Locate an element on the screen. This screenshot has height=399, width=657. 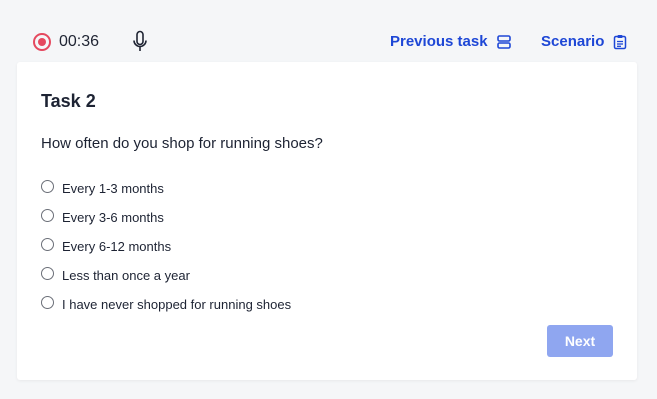
layers-icon is located at coordinates (503, 42).